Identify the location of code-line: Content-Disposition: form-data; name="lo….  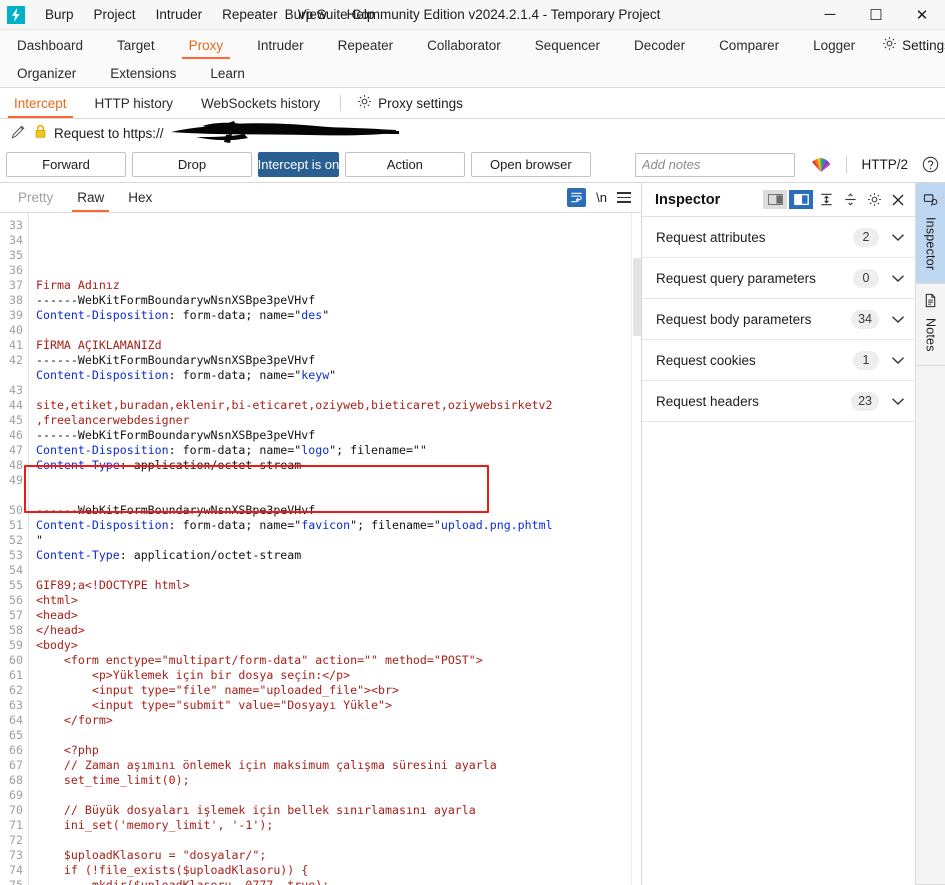
(338, 450).